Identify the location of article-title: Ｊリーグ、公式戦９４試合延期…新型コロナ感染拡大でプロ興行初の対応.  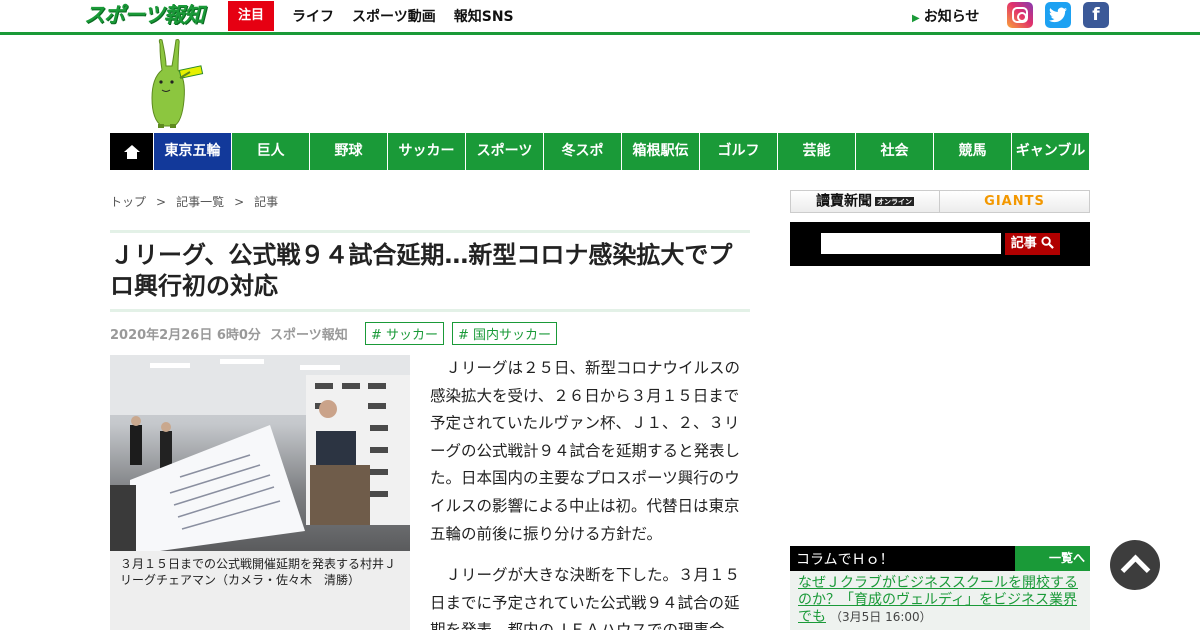
(421, 270).